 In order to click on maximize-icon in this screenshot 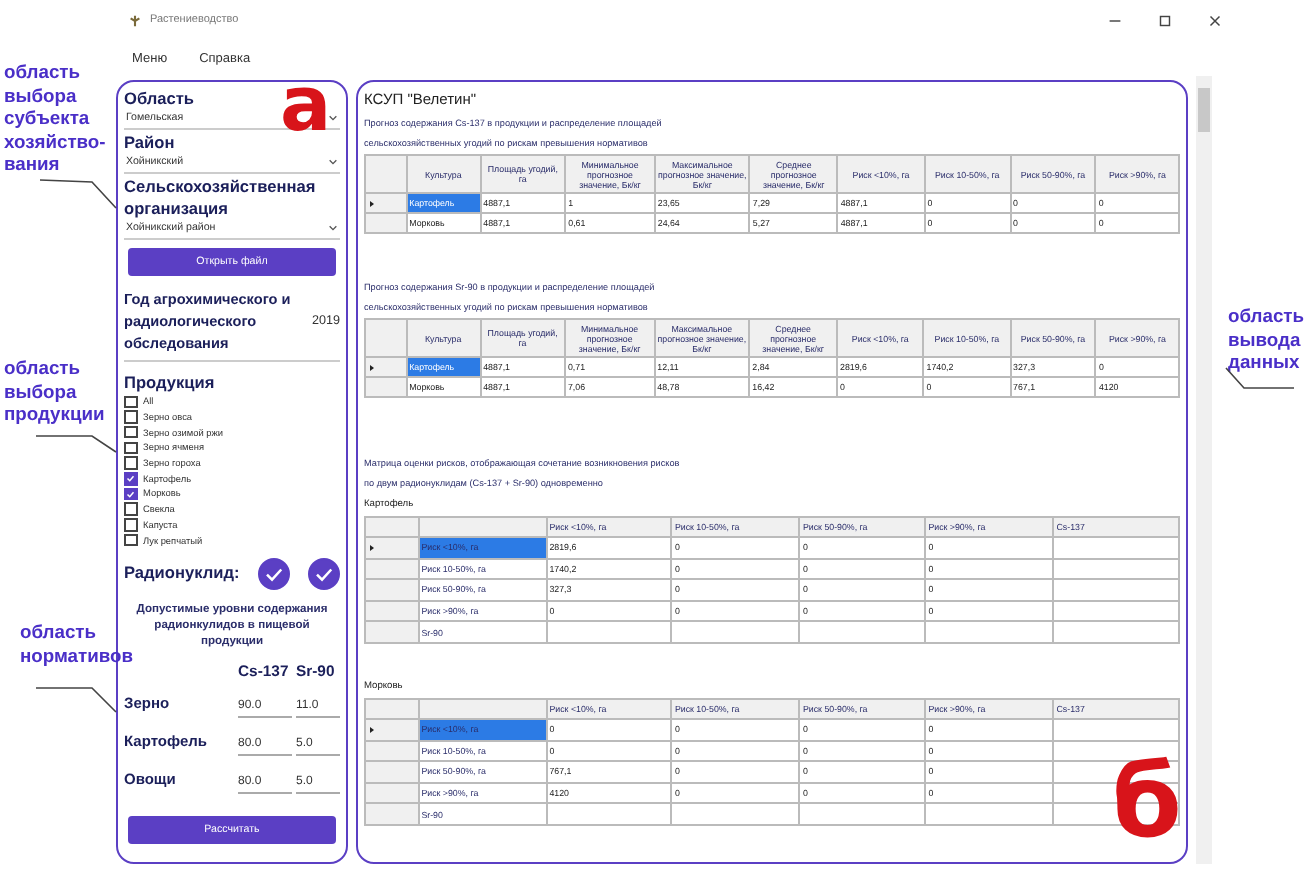, I will do `click(1165, 20)`.